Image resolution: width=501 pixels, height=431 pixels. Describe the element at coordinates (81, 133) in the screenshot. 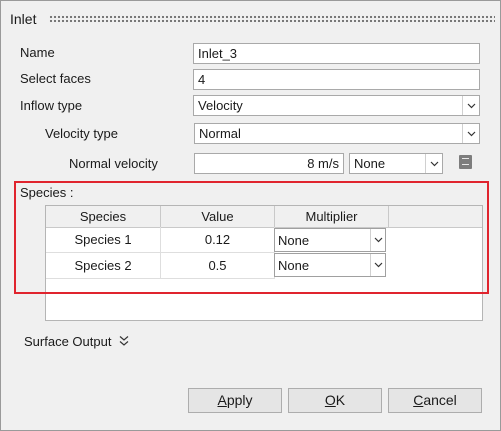

I see `velocity-type-label: Velocity type` at that location.